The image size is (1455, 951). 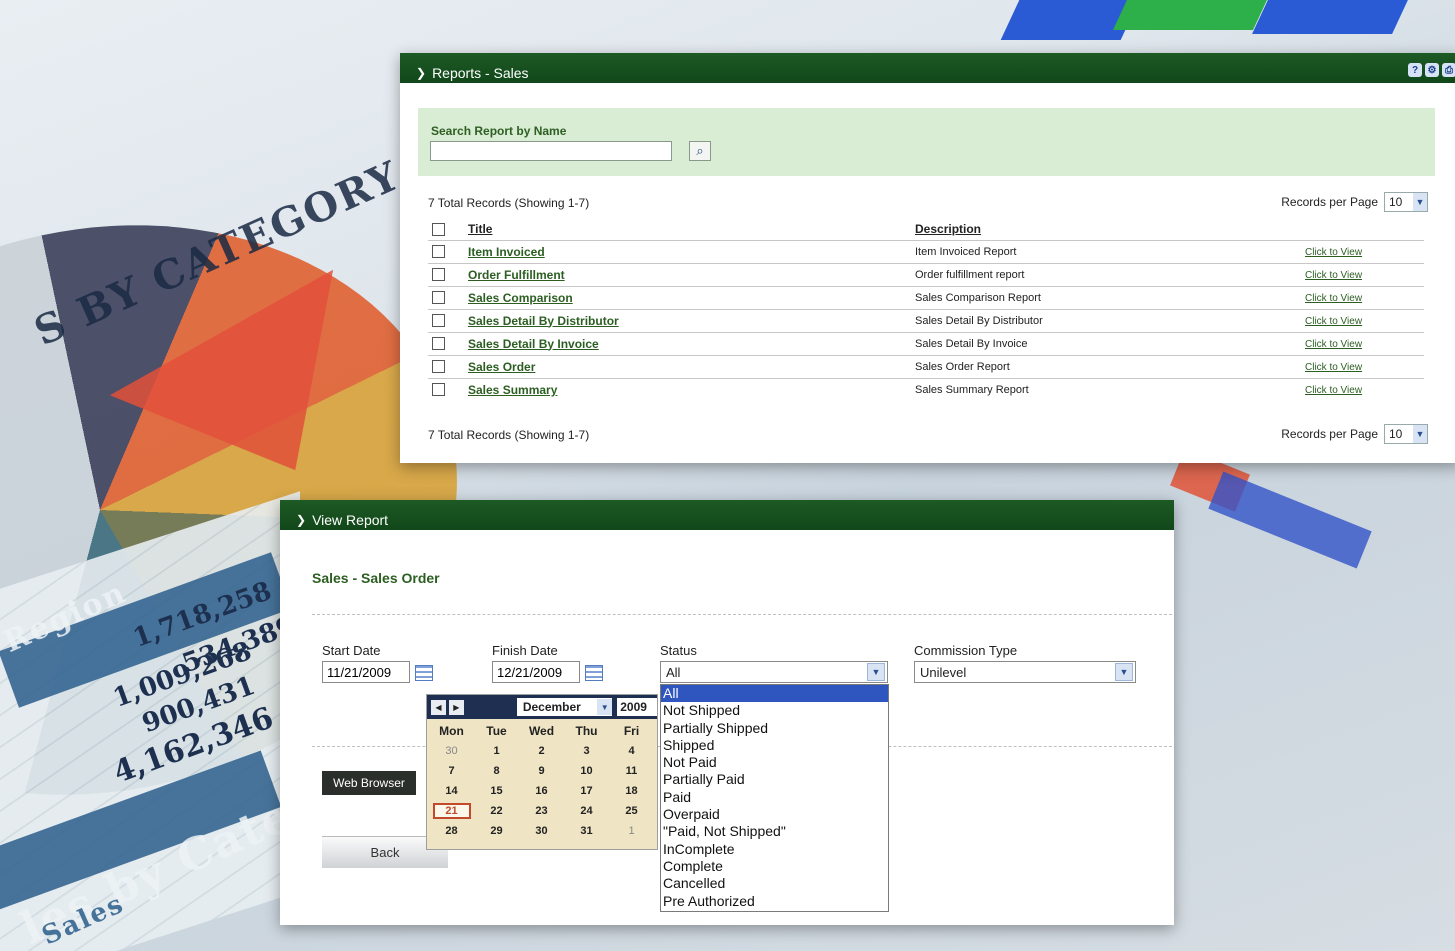 I want to click on status-select: All ▼, so click(x=774, y=672).